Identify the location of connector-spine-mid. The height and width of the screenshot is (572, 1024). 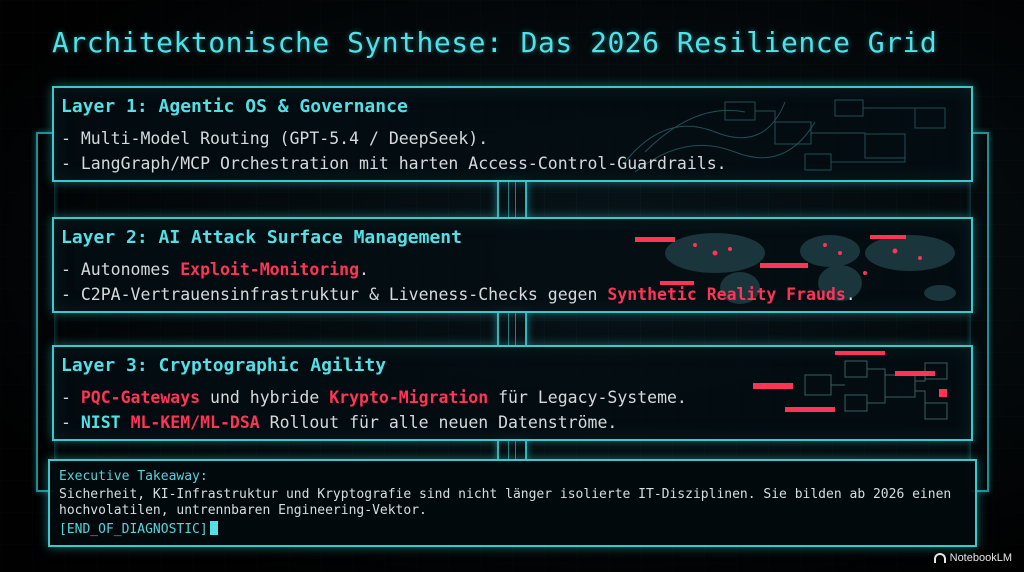
(512, 328).